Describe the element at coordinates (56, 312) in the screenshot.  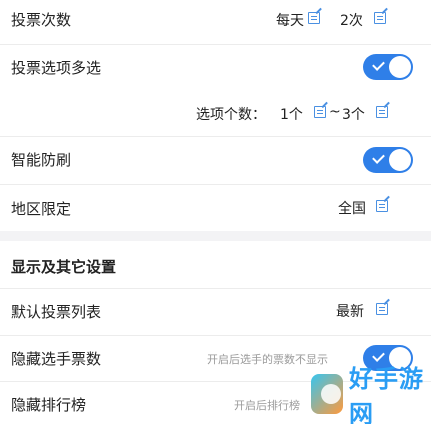
I see `default-list-label: 默认投票列表` at that location.